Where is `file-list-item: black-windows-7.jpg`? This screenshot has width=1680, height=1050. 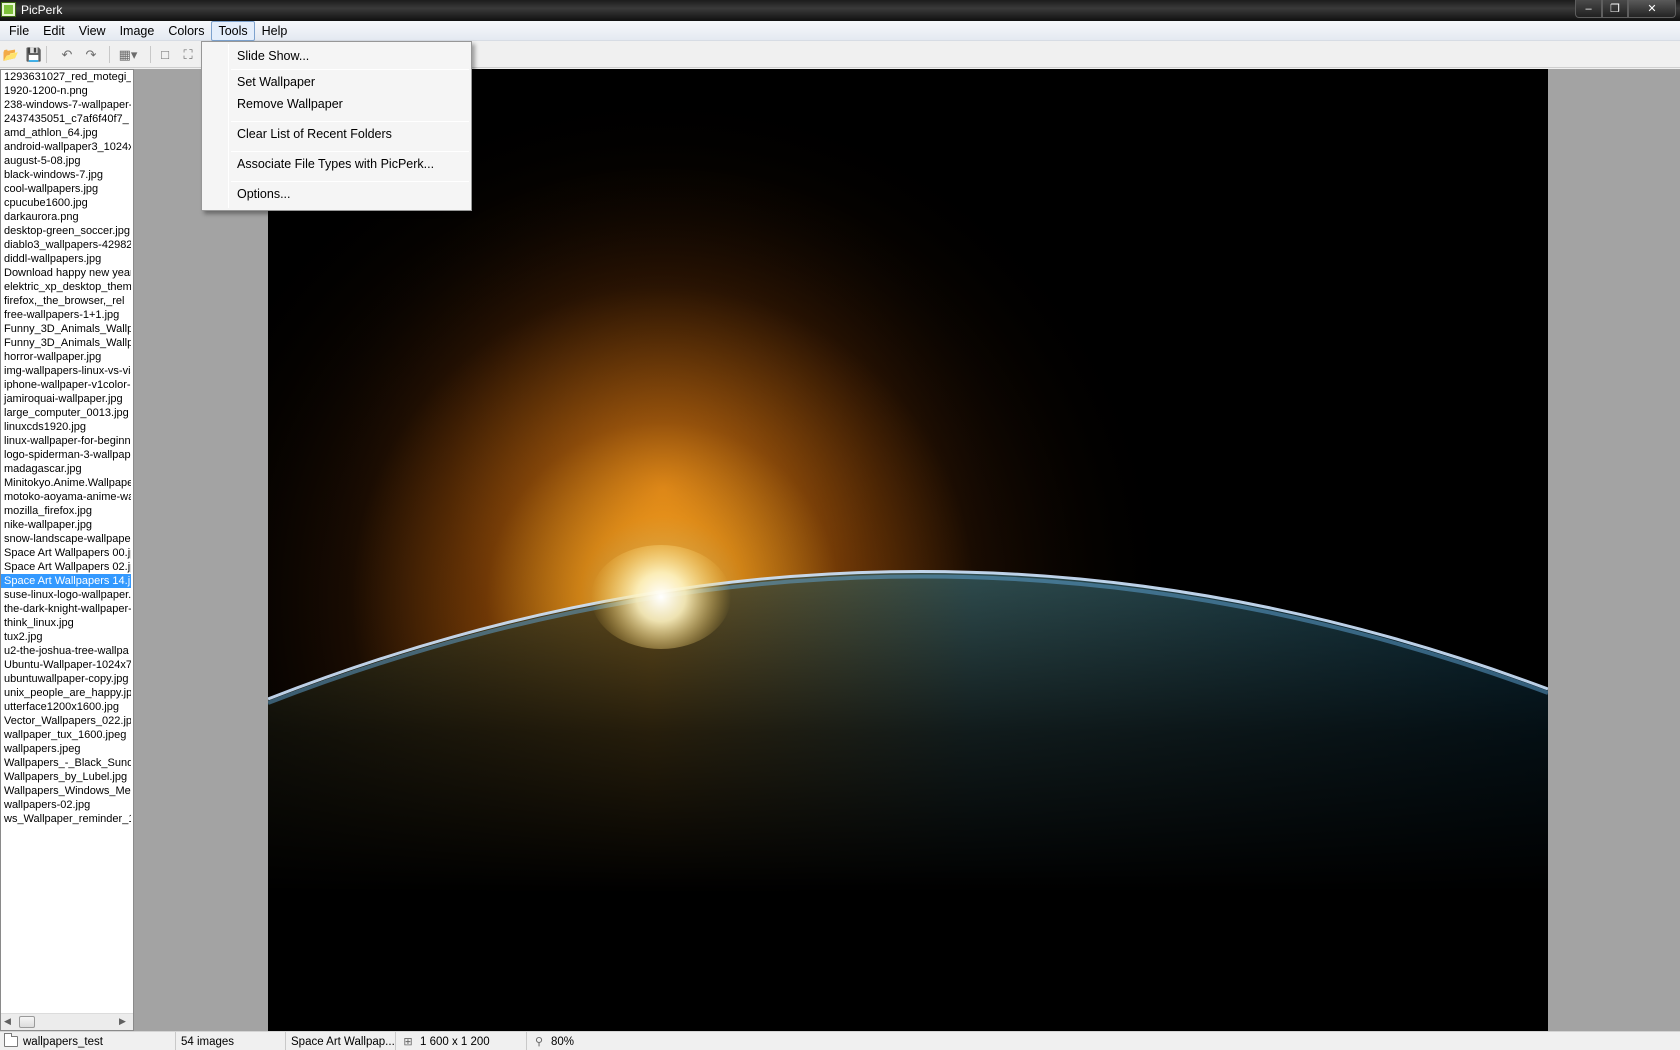 file-list-item: black-windows-7.jpg is located at coordinates (66, 175).